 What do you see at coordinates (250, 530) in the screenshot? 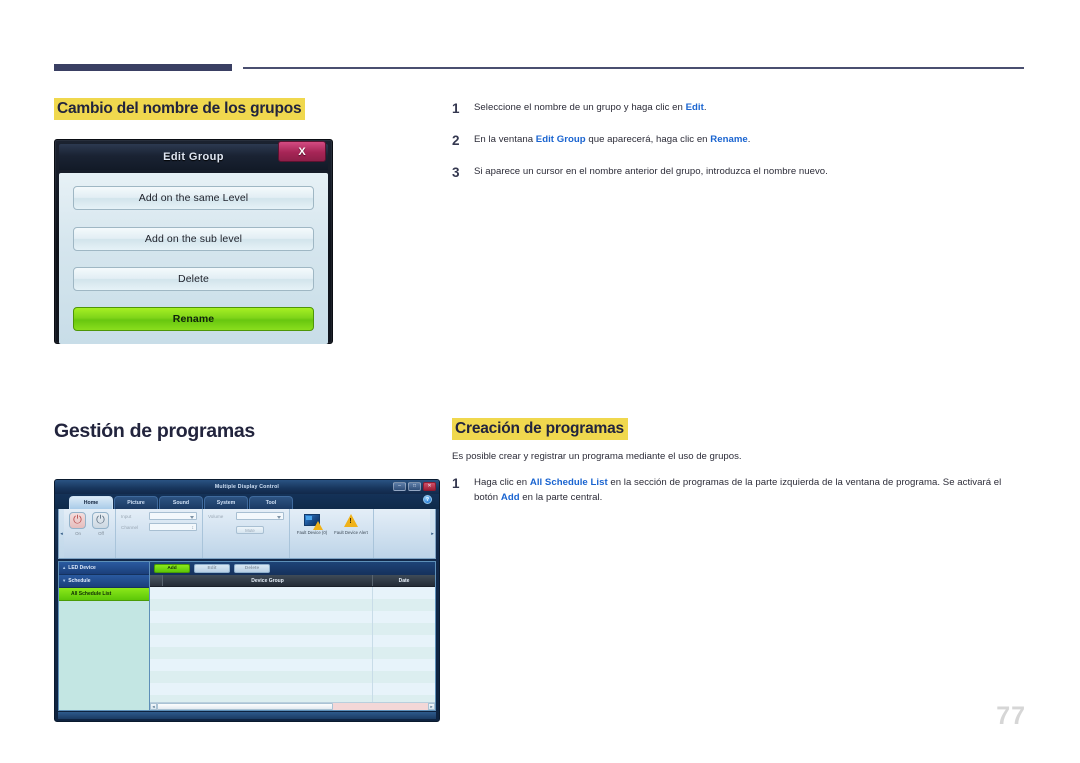
I see `mute-button: Mute` at bounding box center [250, 530].